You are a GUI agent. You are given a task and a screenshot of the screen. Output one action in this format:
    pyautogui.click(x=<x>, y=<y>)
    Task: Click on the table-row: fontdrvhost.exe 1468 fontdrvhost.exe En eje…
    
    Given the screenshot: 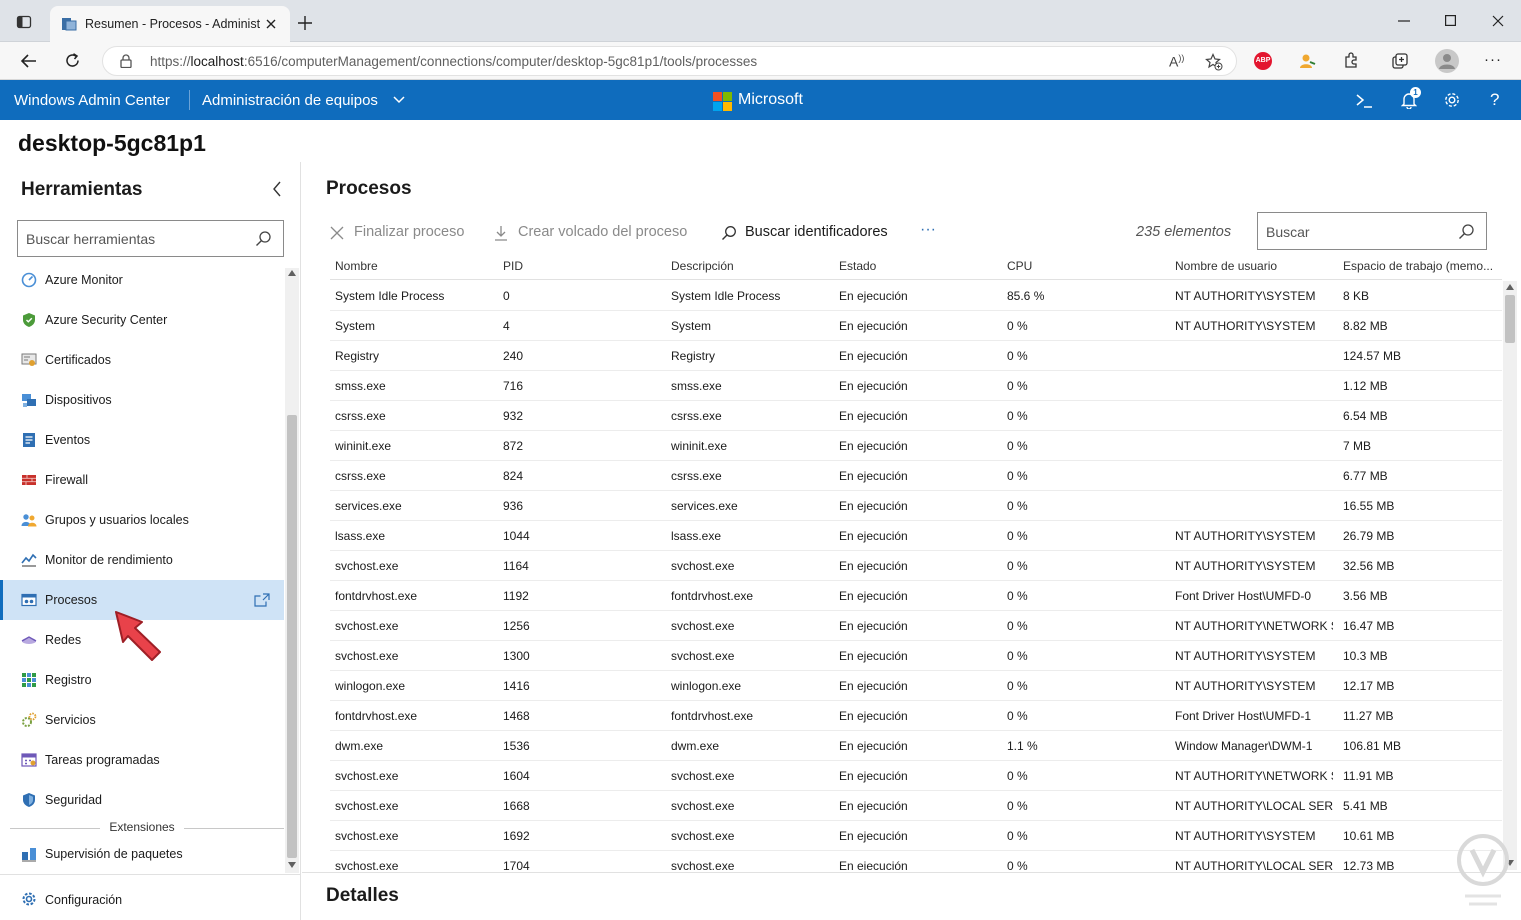 What is the action you would take?
    pyautogui.click(x=916, y=716)
    